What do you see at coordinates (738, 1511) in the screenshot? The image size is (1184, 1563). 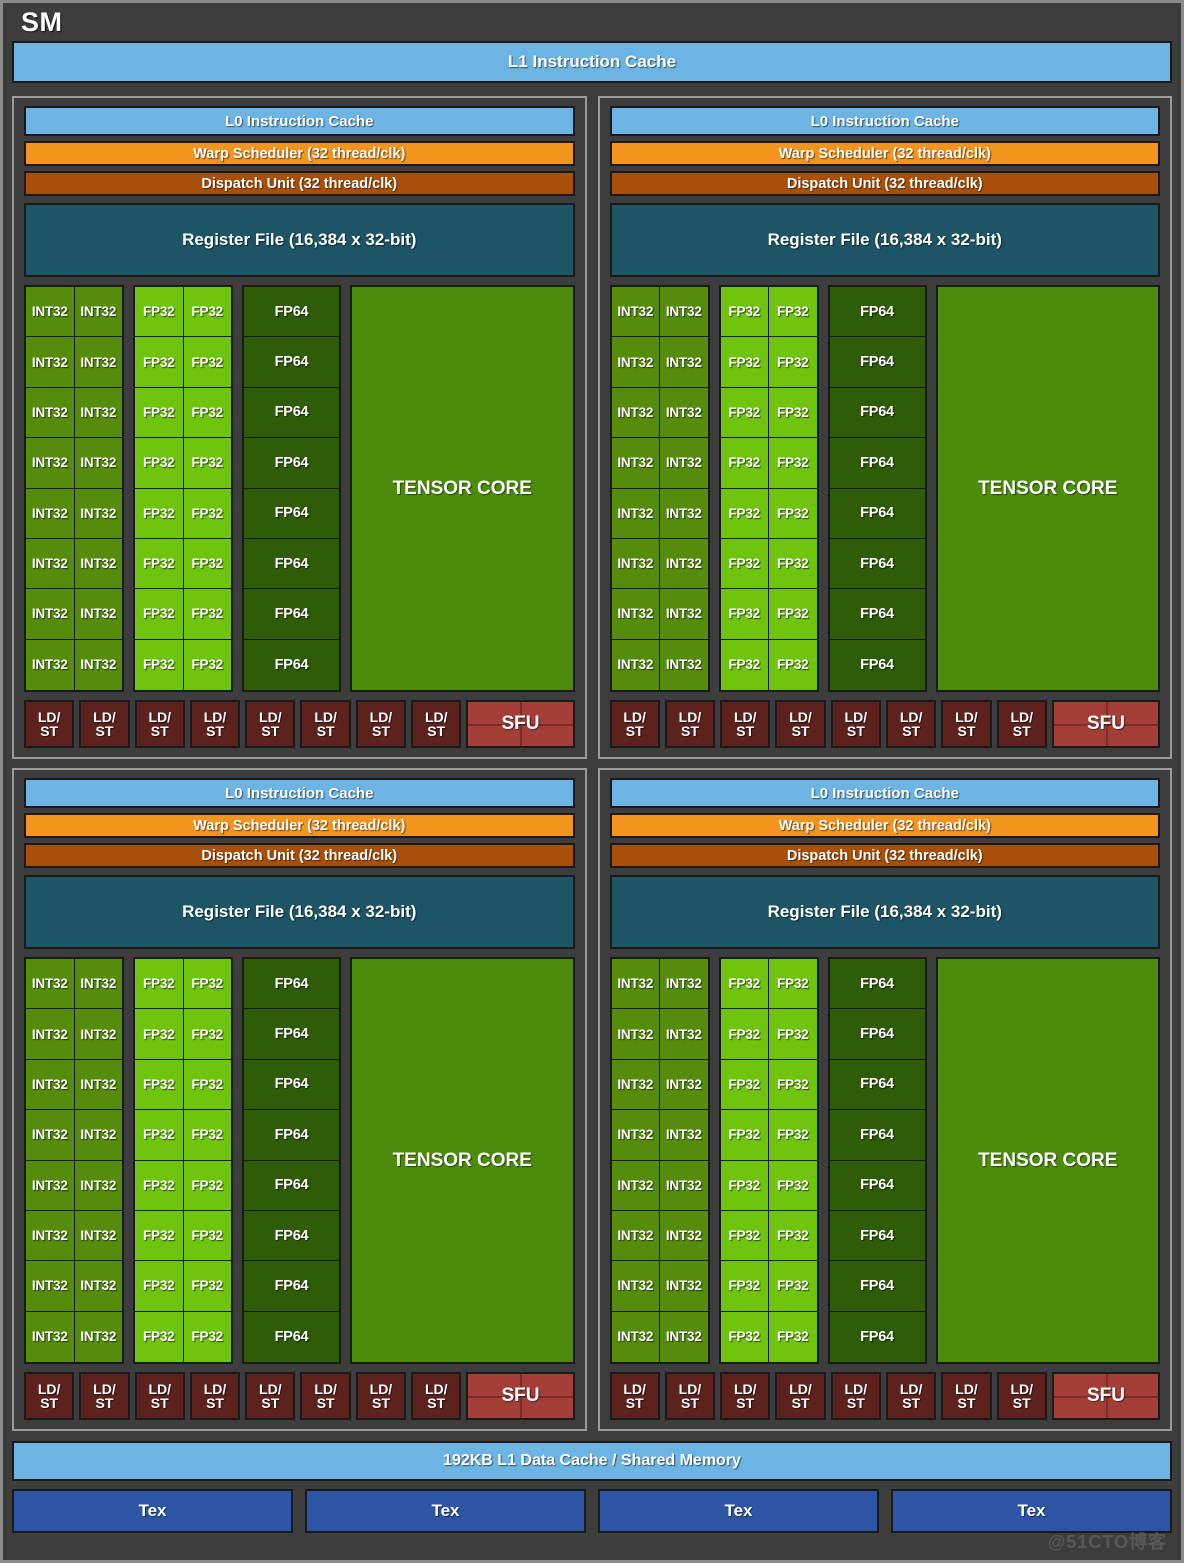 I see `tex-unit-3: Tex` at bounding box center [738, 1511].